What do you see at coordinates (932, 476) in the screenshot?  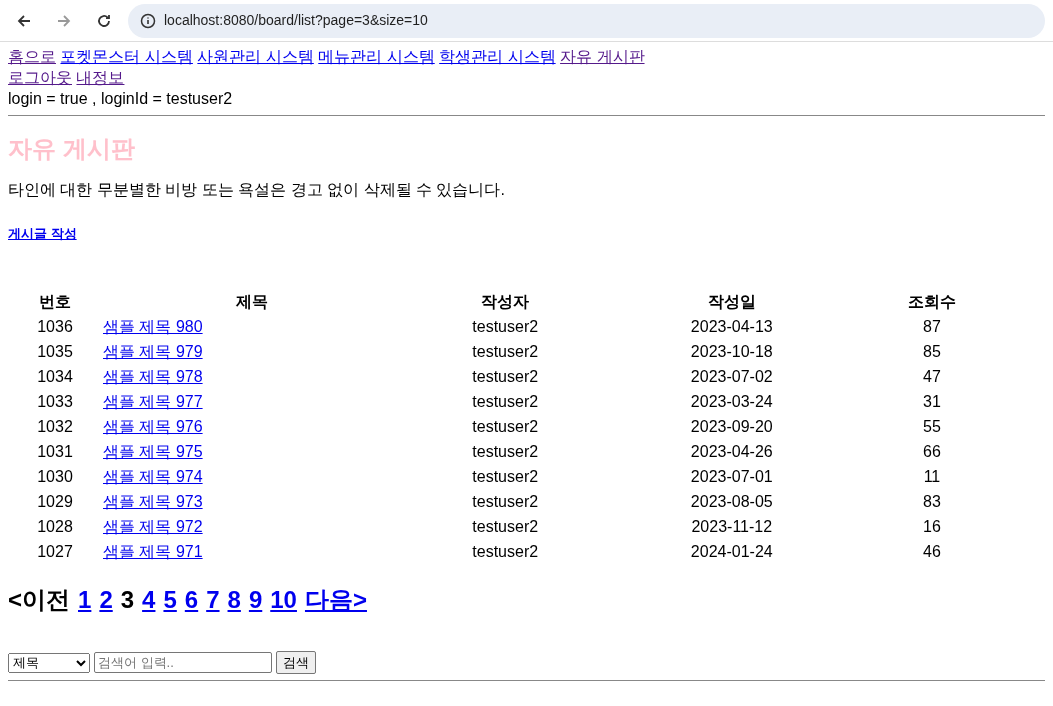 I see `table-cell: 11` at bounding box center [932, 476].